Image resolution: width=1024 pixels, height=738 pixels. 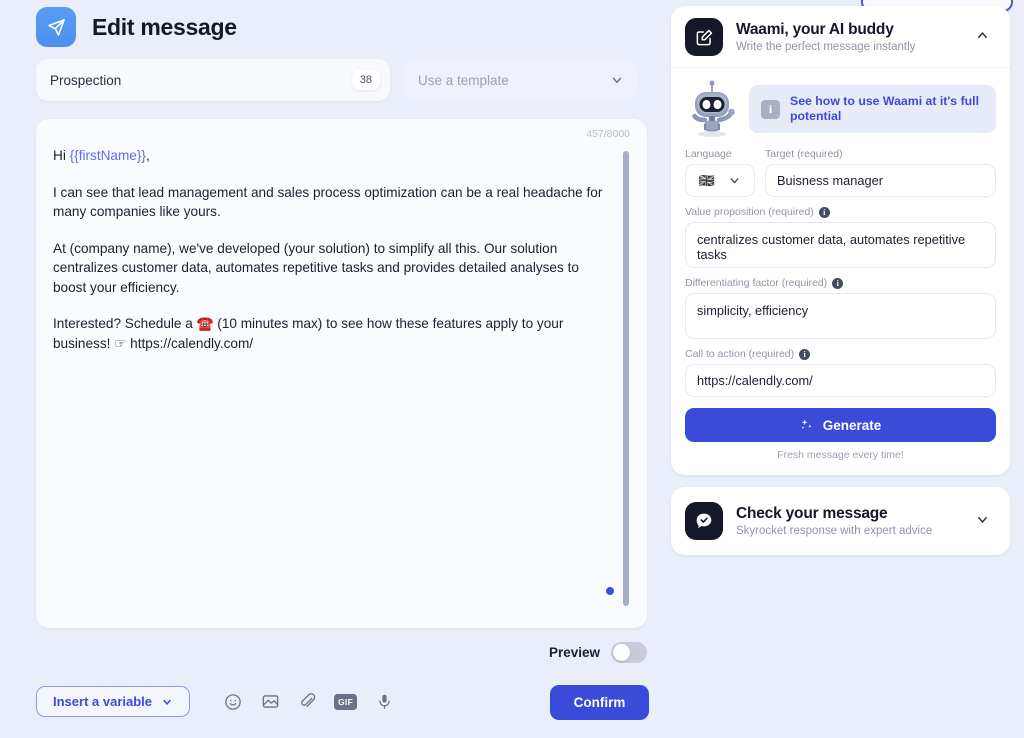 What do you see at coordinates (704, 37) in the screenshot?
I see `compose-edit-icon` at bounding box center [704, 37].